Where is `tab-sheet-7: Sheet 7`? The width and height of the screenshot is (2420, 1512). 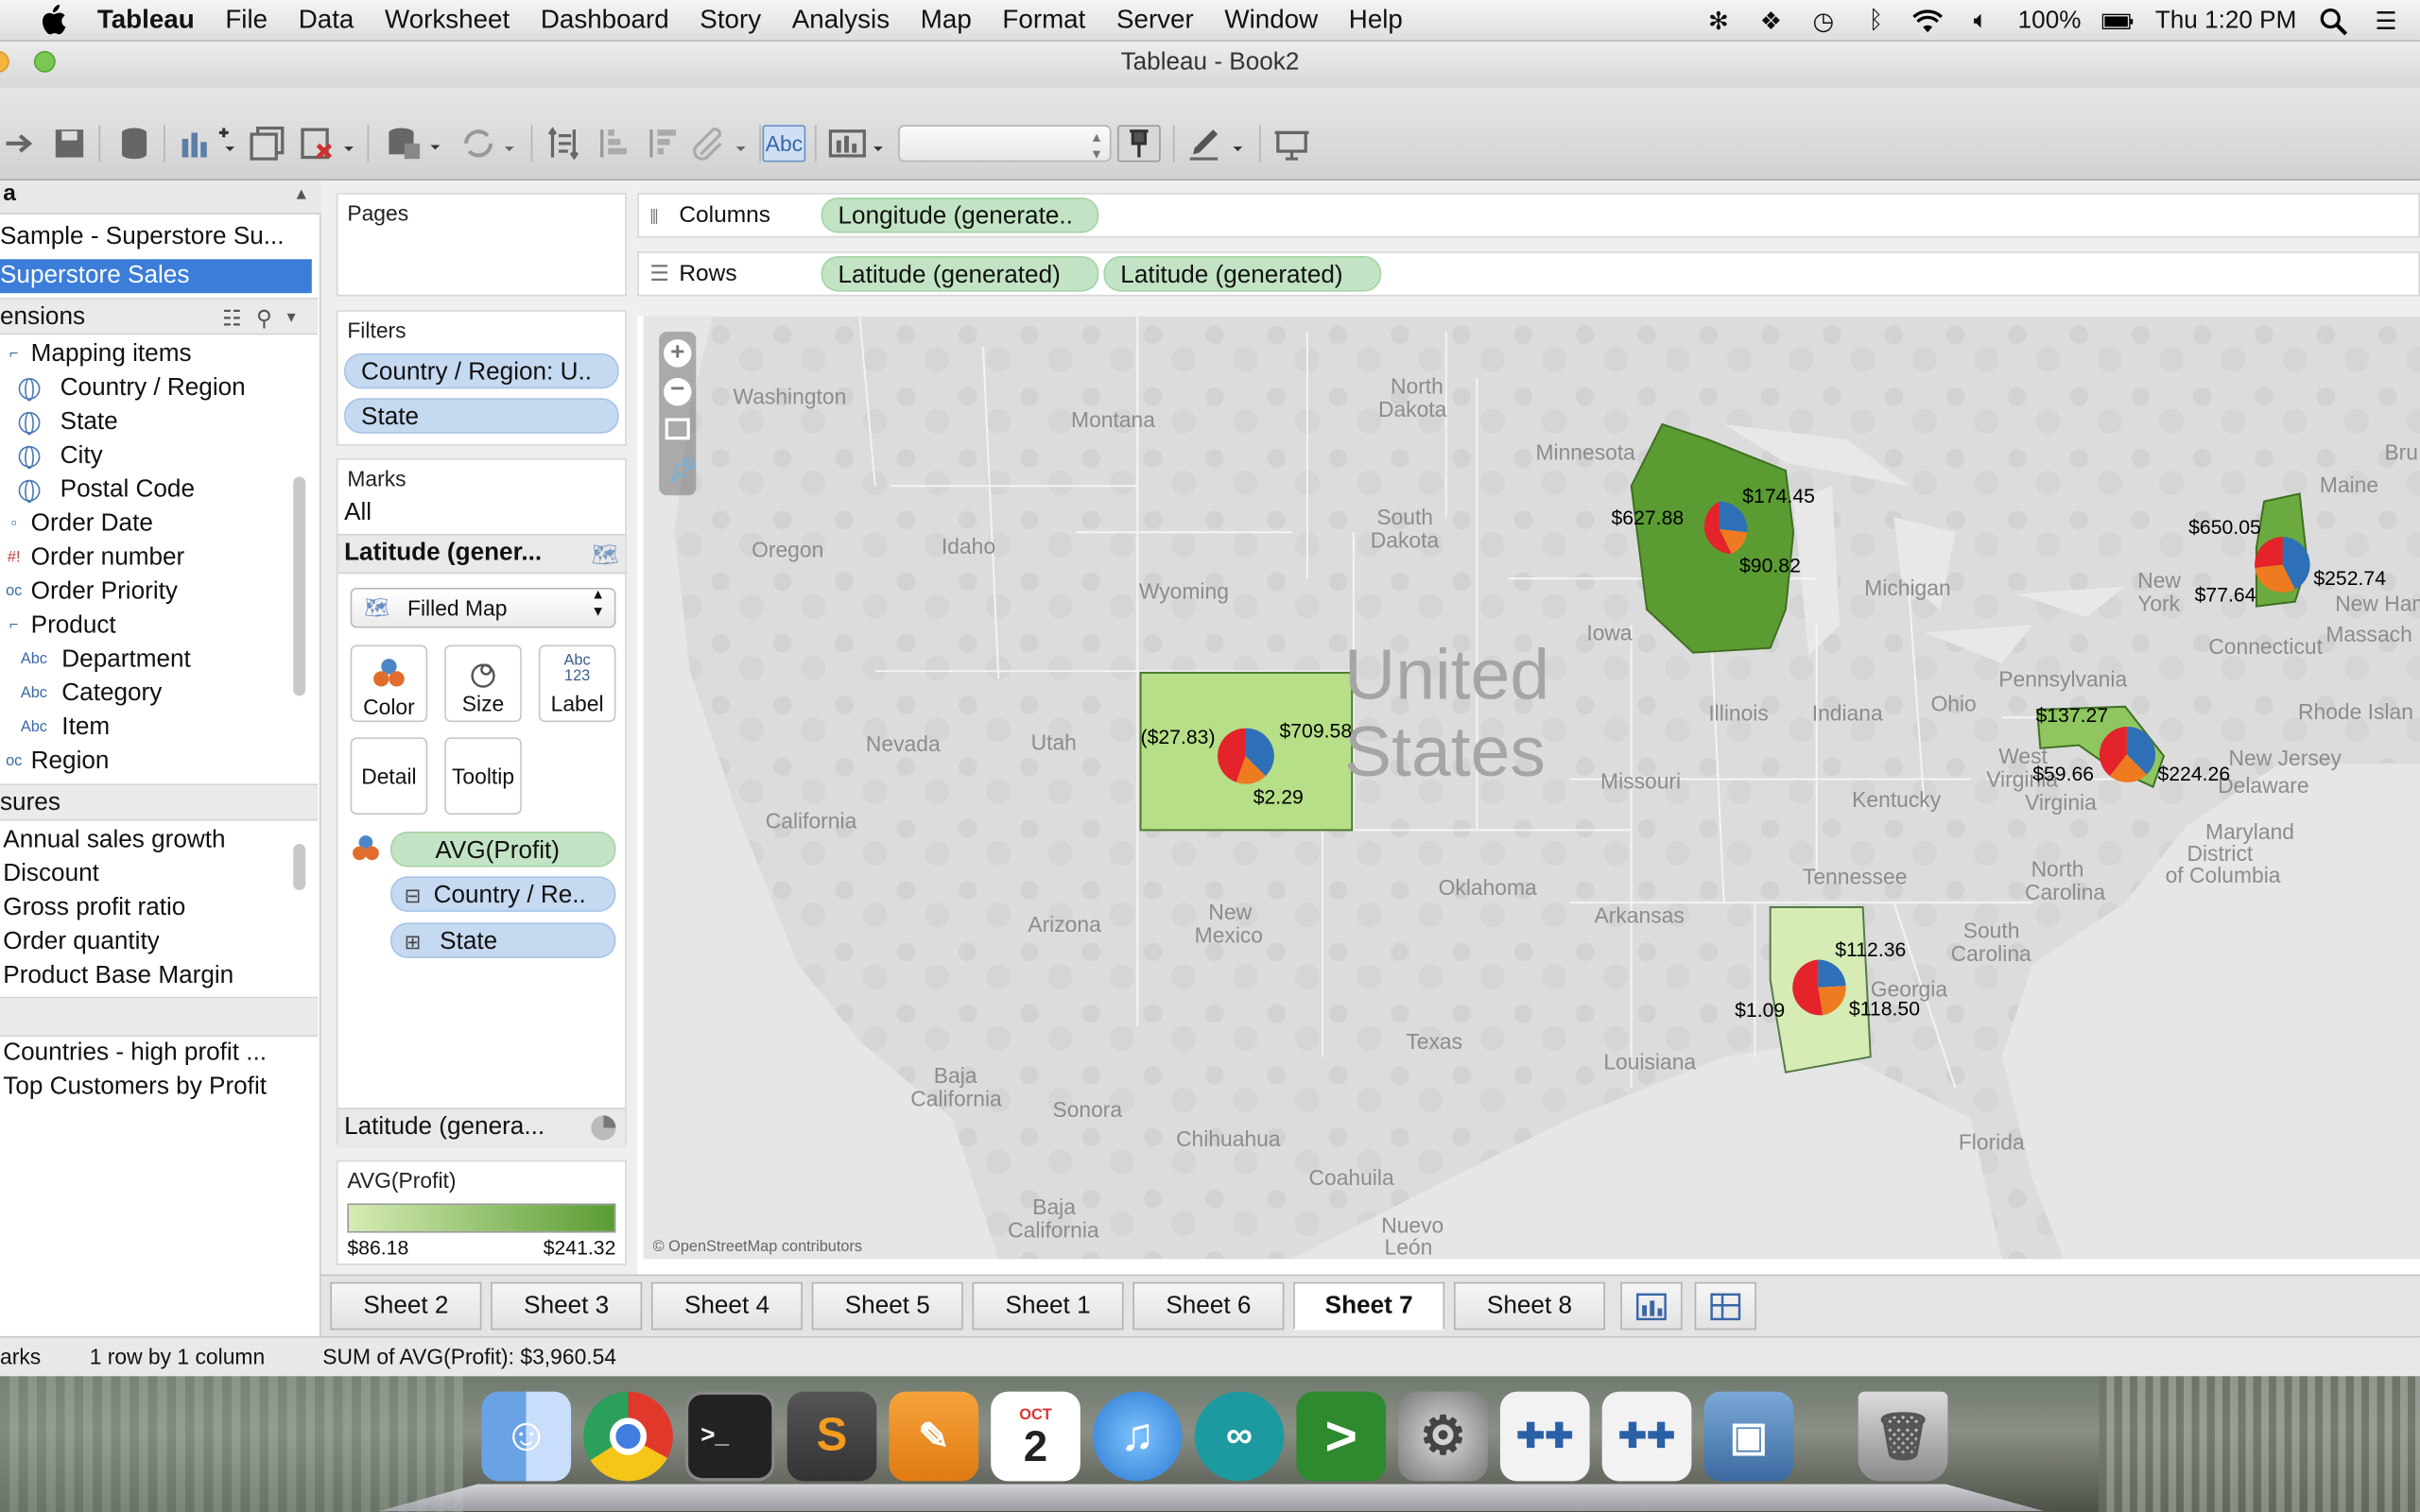
tab-sheet-7: Sheet 7 is located at coordinates (1369, 1306).